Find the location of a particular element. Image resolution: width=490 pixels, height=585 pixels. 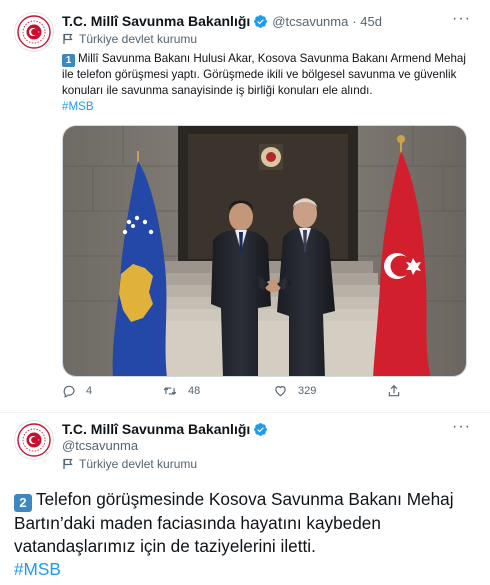

tweet-divider is located at coordinates (245, 412).